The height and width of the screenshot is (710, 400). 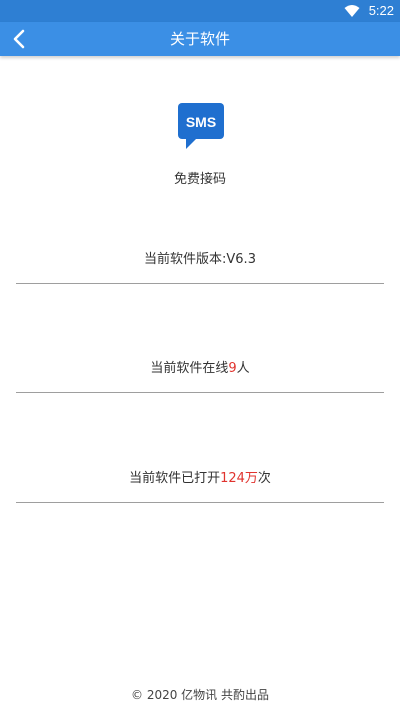 I want to click on app-bar: 关于软件, so click(x=200, y=39).